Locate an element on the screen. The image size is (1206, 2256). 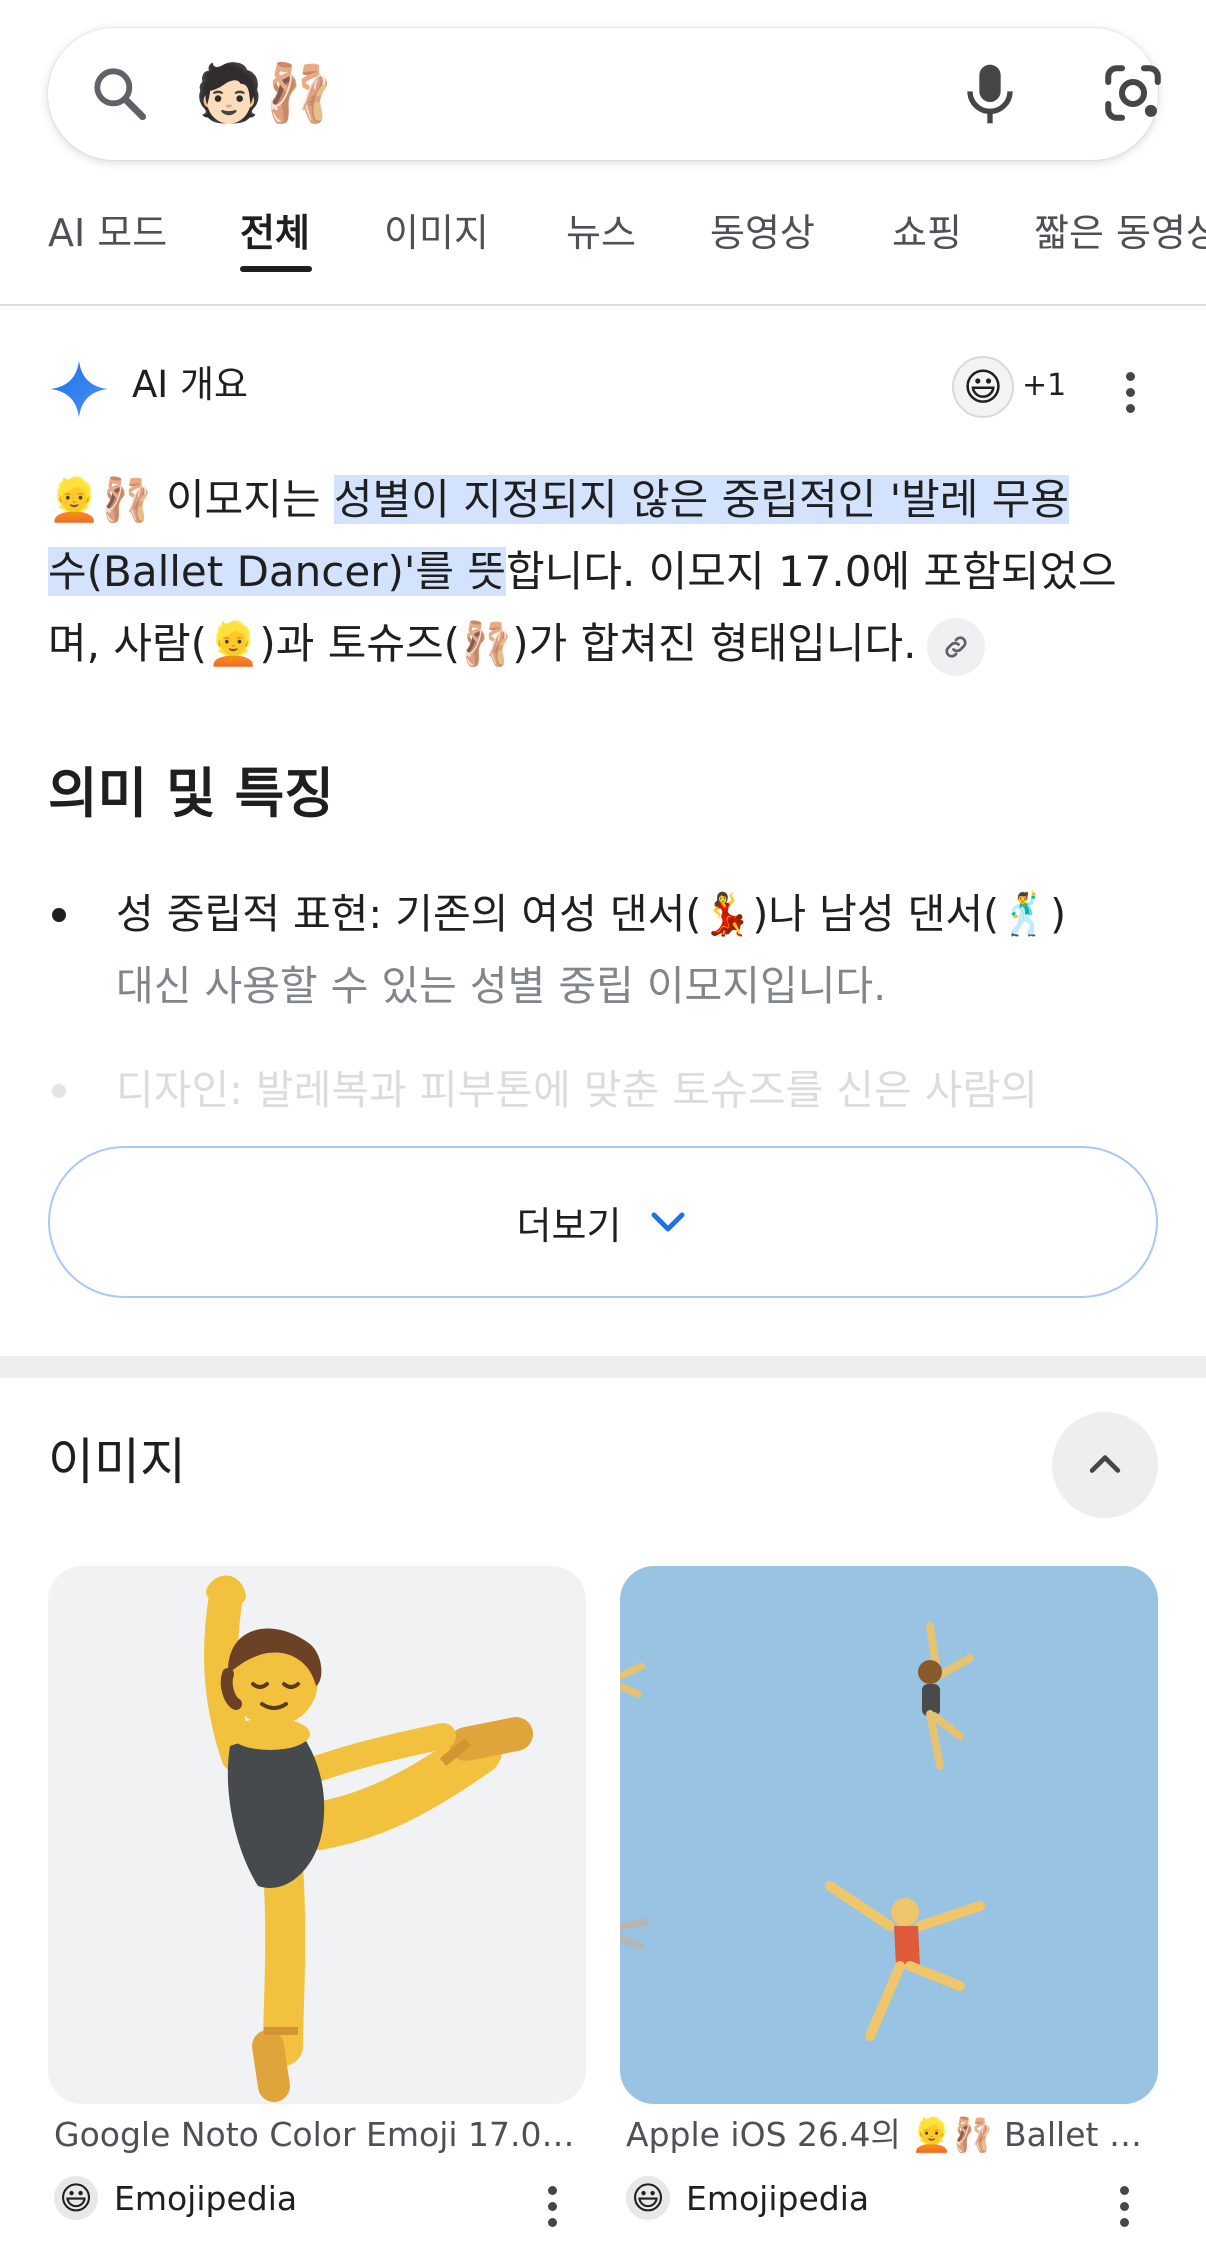
link-icon is located at coordinates (955, 646).